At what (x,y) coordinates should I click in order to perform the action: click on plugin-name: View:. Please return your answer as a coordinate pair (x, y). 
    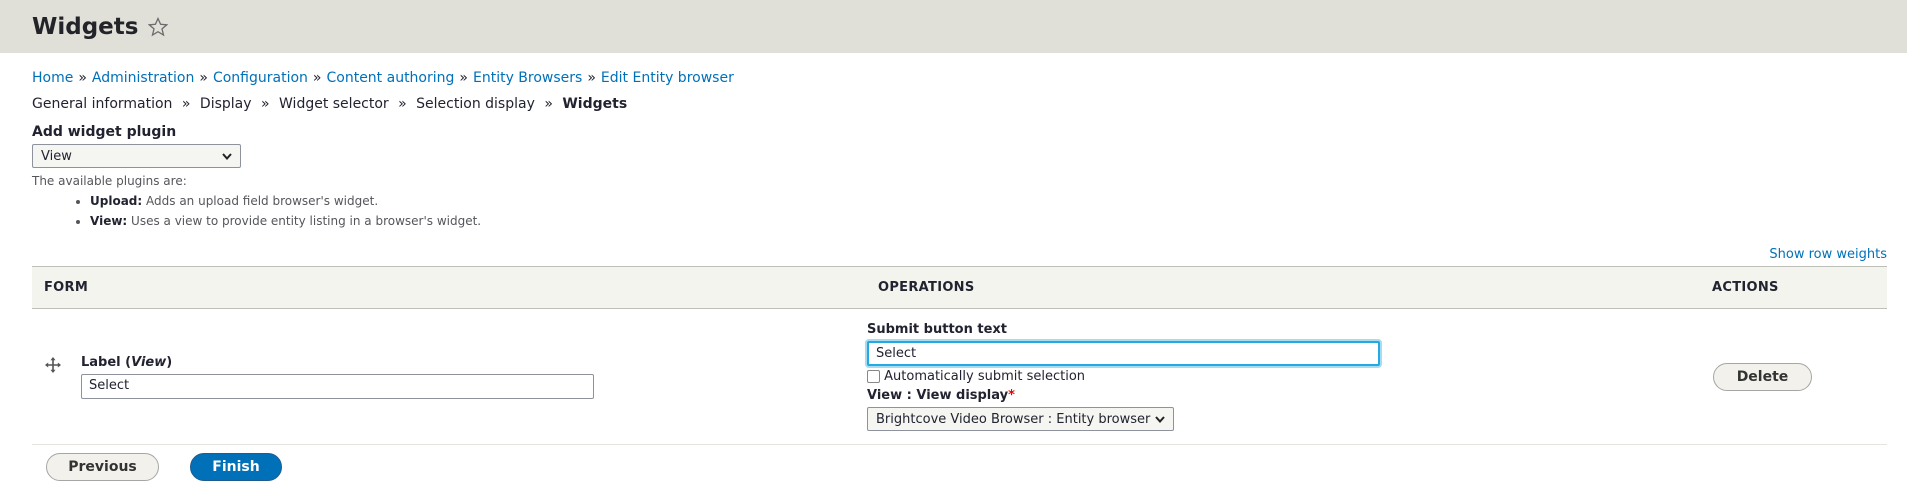
    Looking at the image, I should click on (109, 221).